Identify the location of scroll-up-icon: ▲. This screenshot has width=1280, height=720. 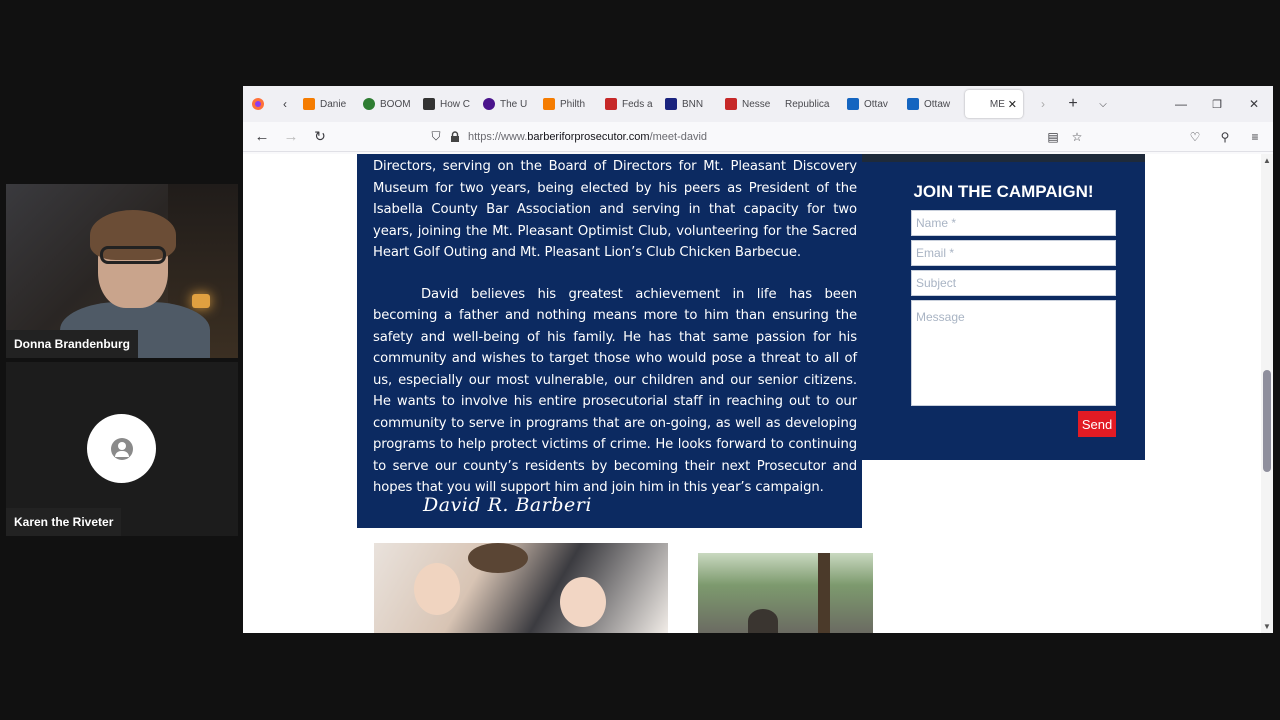
(1267, 160).